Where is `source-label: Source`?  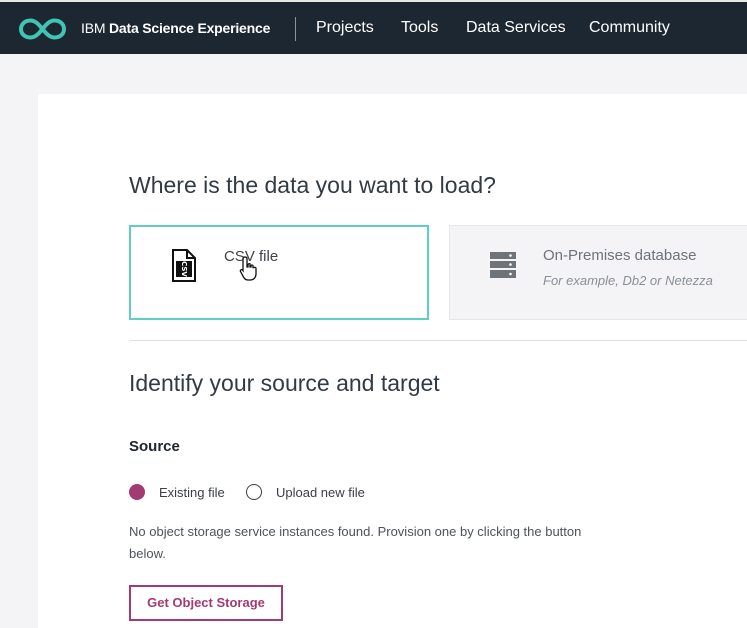 source-label: Source is located at coordinates (154, 446).